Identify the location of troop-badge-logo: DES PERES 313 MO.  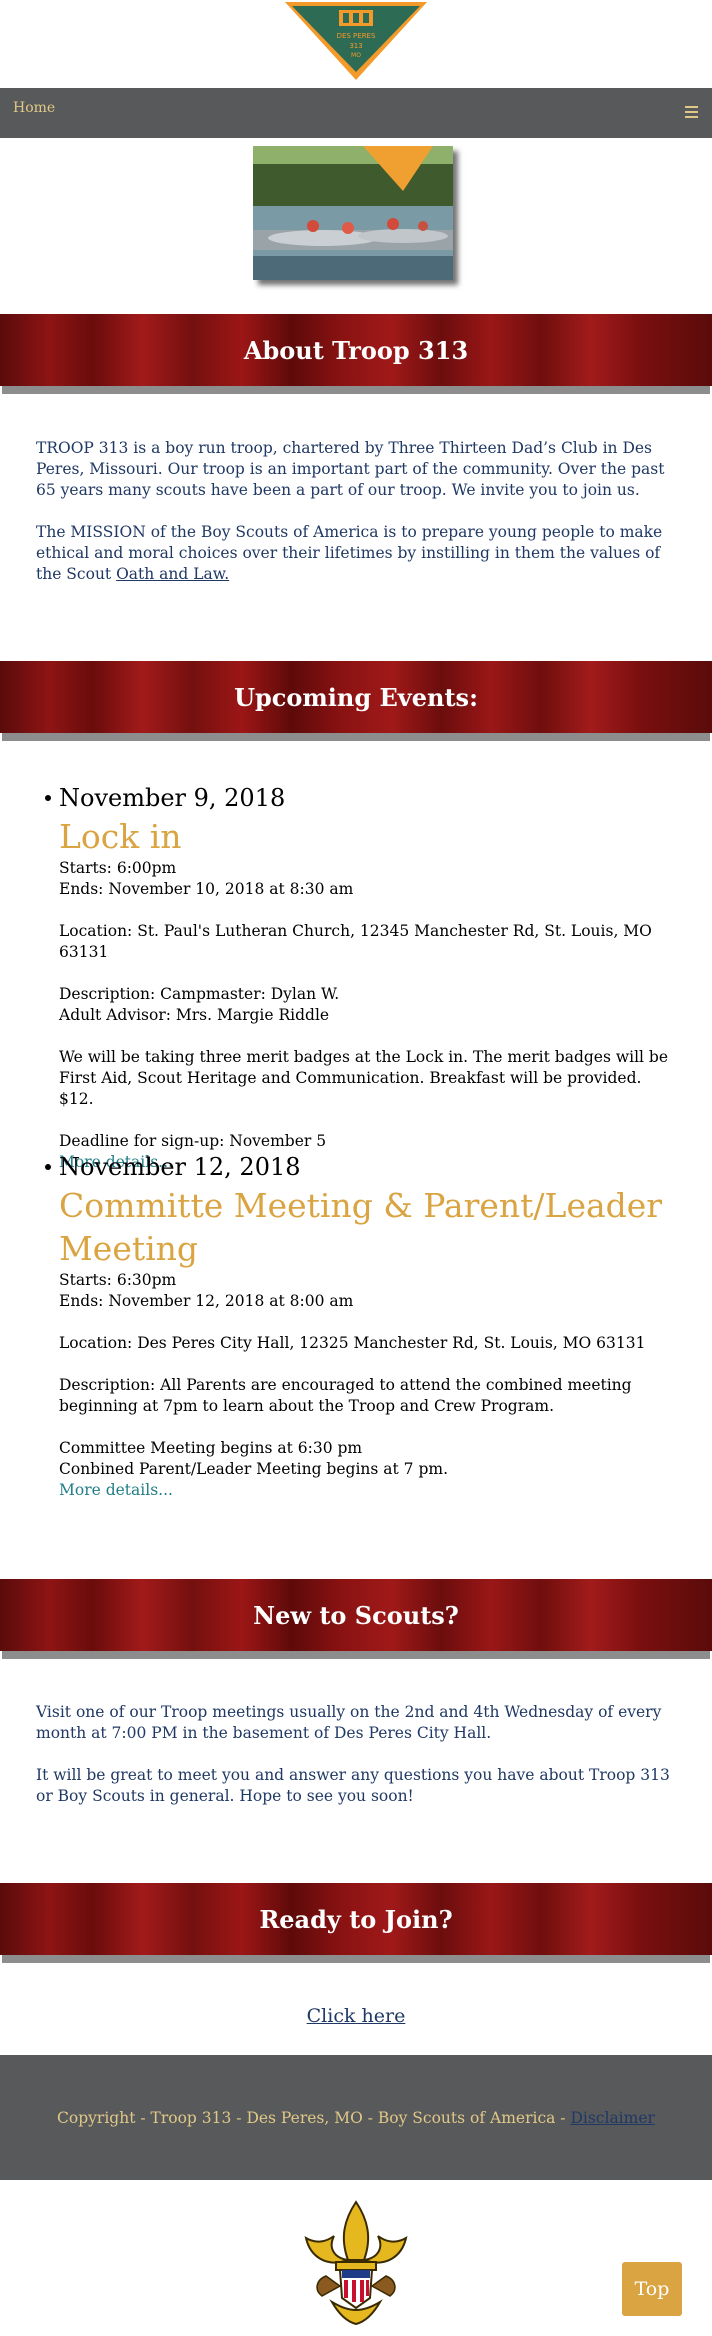
(356, 41).